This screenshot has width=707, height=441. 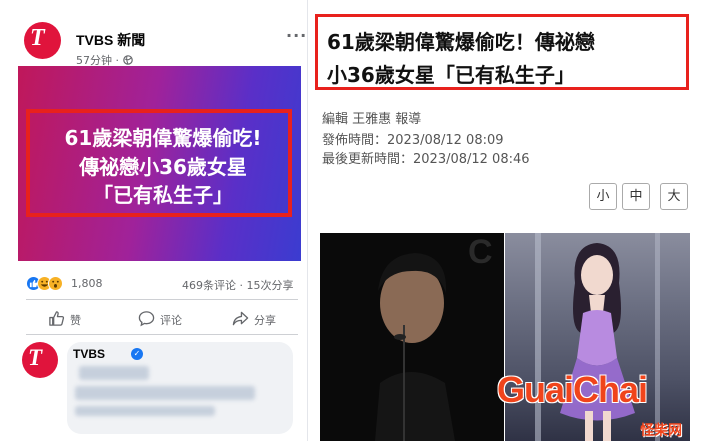 What do you see at coordinates (636, 196) in the screenshot?
I see `font-size-medium-button: 中` at bounding box center [636, 196].